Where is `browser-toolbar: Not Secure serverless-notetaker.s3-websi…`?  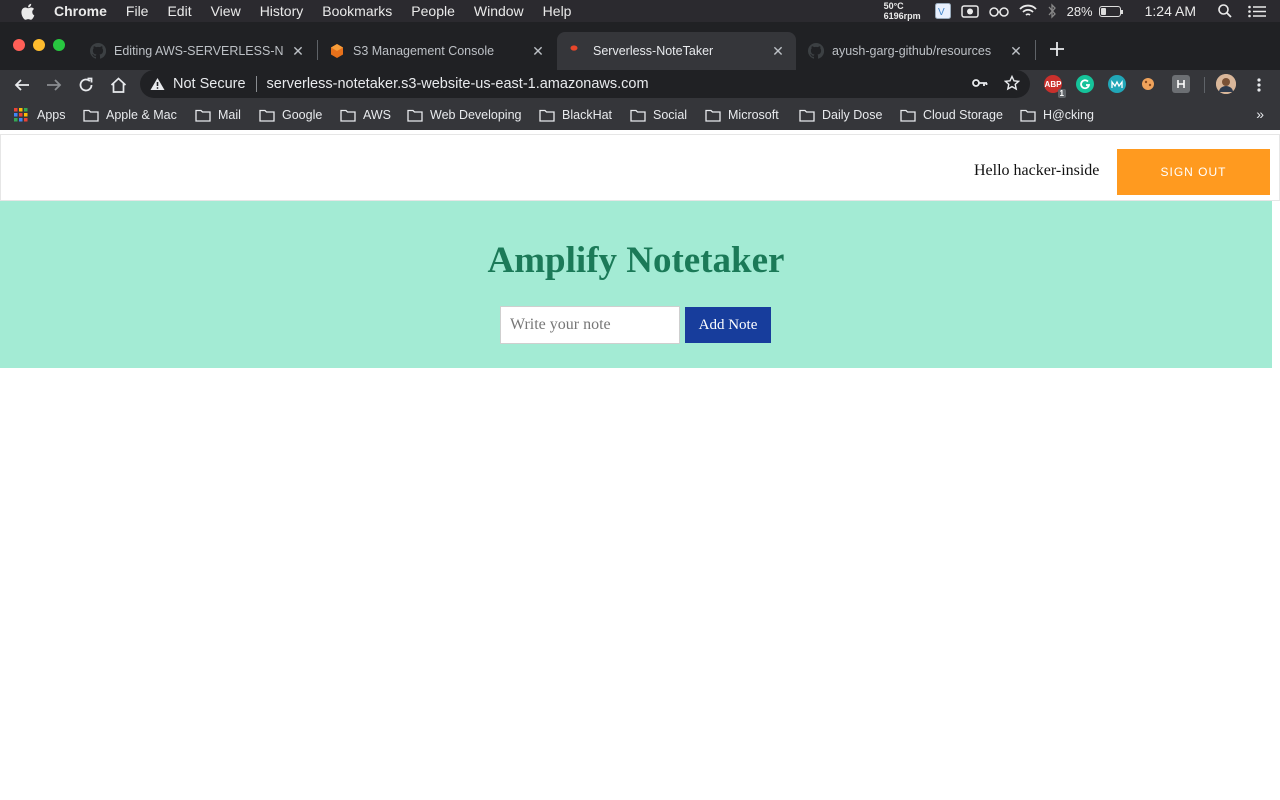 browser-toolbar: Not Secure serverless-notetaker.s3-websi… is located at coordinates (640, 85).